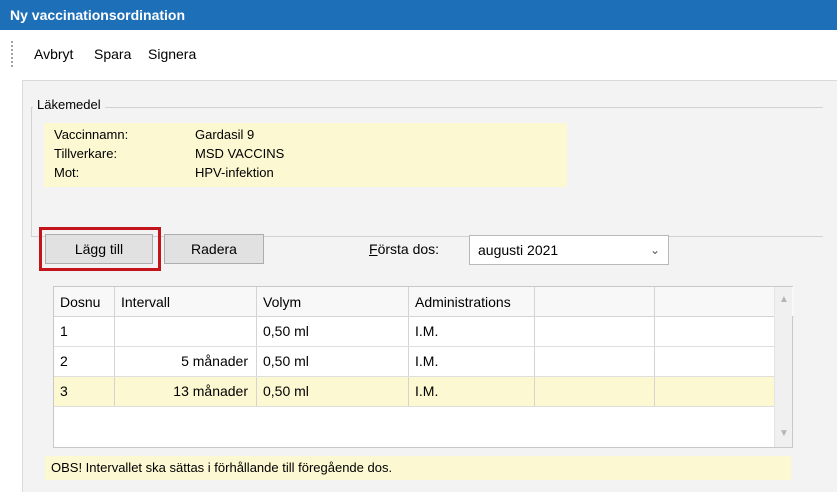  What do you see at coordinates (518, 250) in the screenshot?
I see `first-dose-value: augusti 2021` at bounding box center [518, 250].